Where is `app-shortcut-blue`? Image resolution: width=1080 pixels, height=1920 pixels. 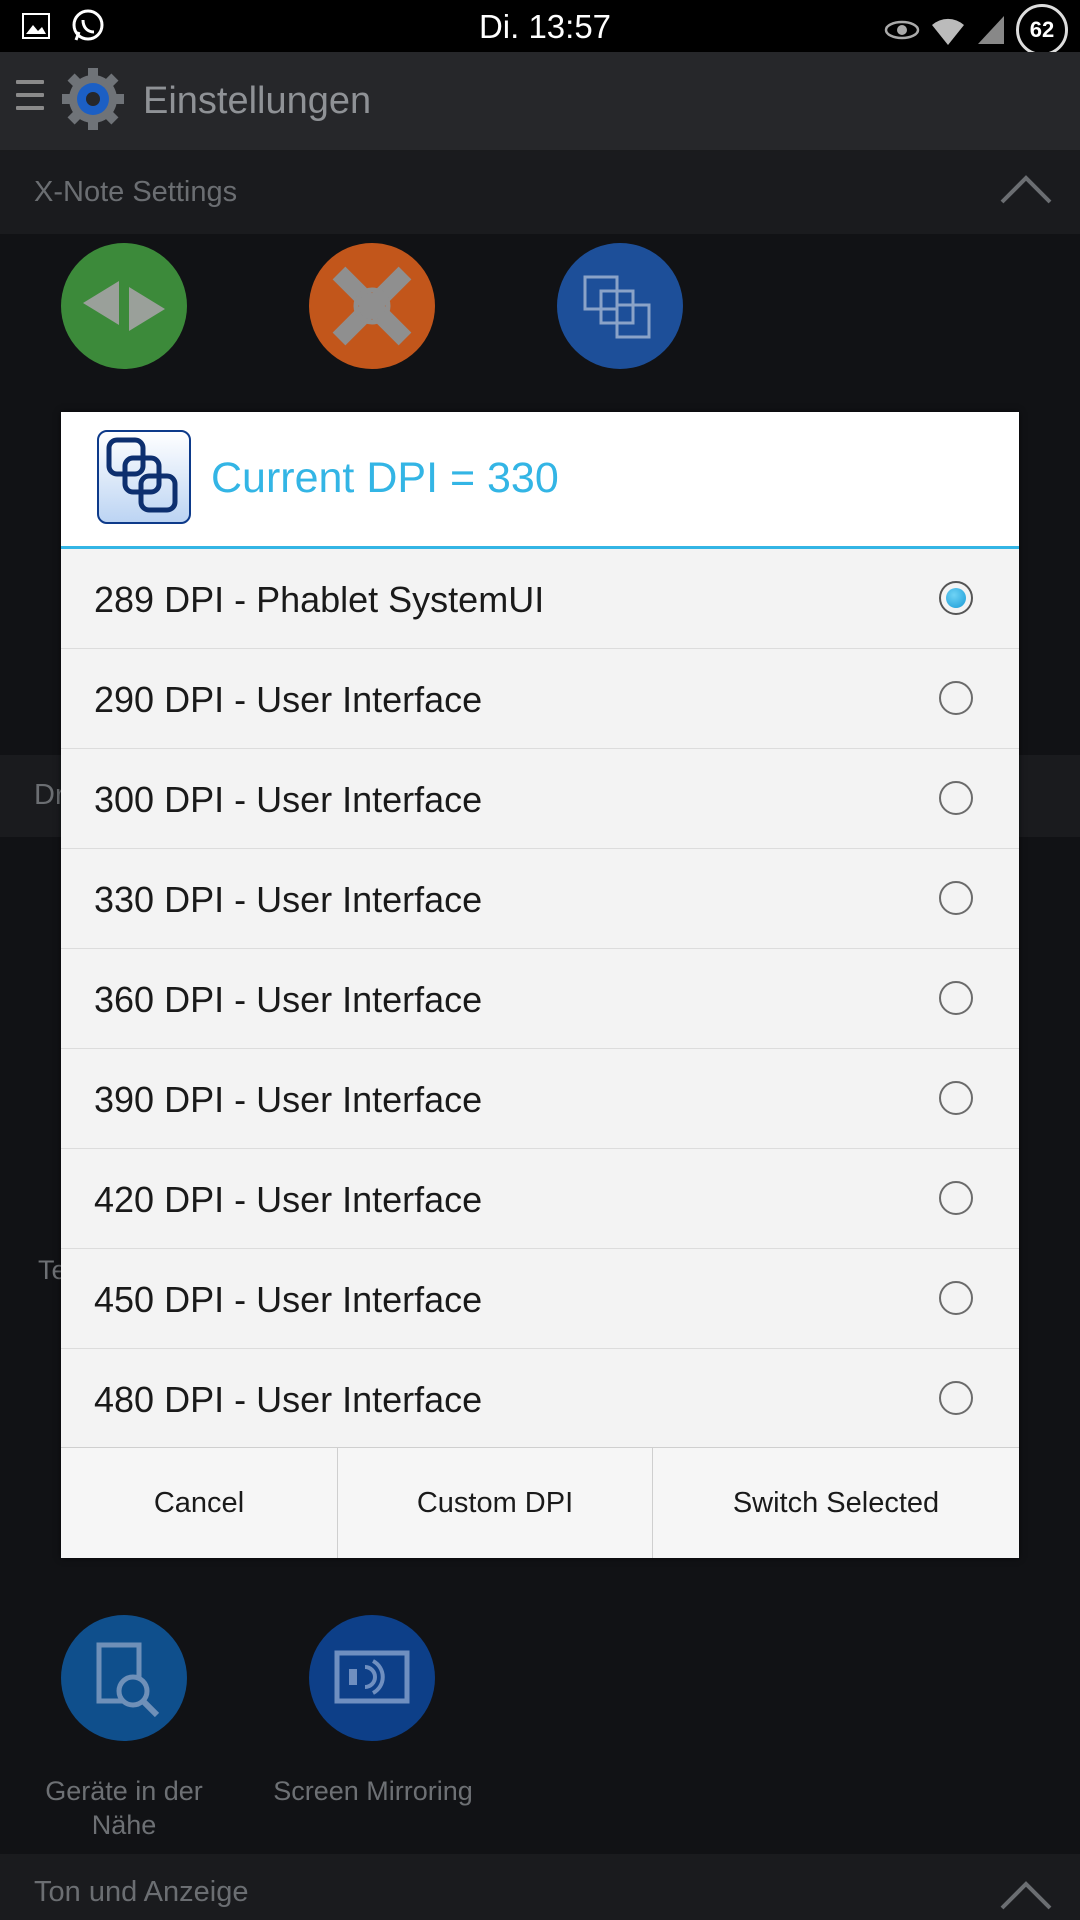 app-shortcut-blue is located at coordinates (620, 306).